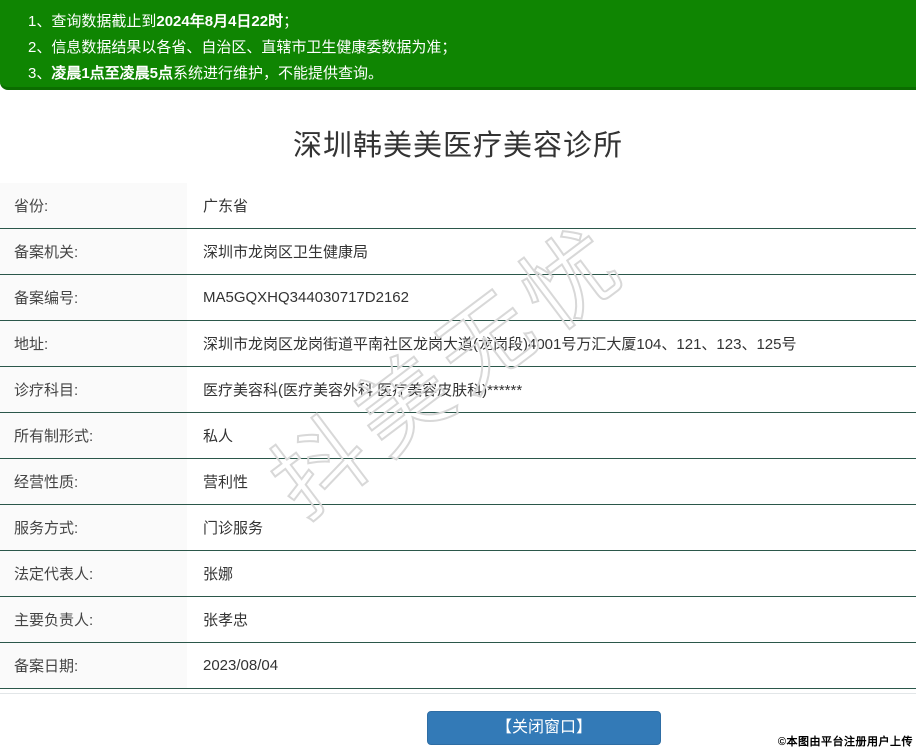 This screenshot has height=750, width=916. I want to click on row-label: 备案编号:, so click(93, 297).